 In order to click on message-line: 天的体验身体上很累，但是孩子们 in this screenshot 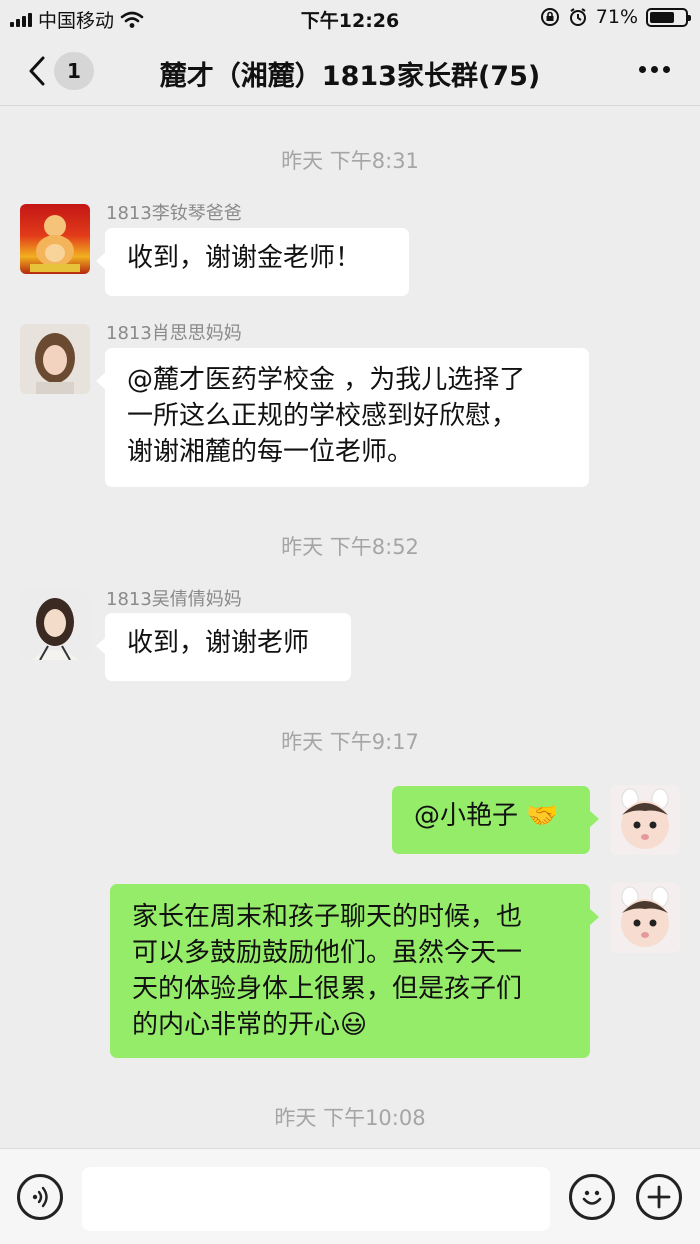, I will do `click(327, 989)`.